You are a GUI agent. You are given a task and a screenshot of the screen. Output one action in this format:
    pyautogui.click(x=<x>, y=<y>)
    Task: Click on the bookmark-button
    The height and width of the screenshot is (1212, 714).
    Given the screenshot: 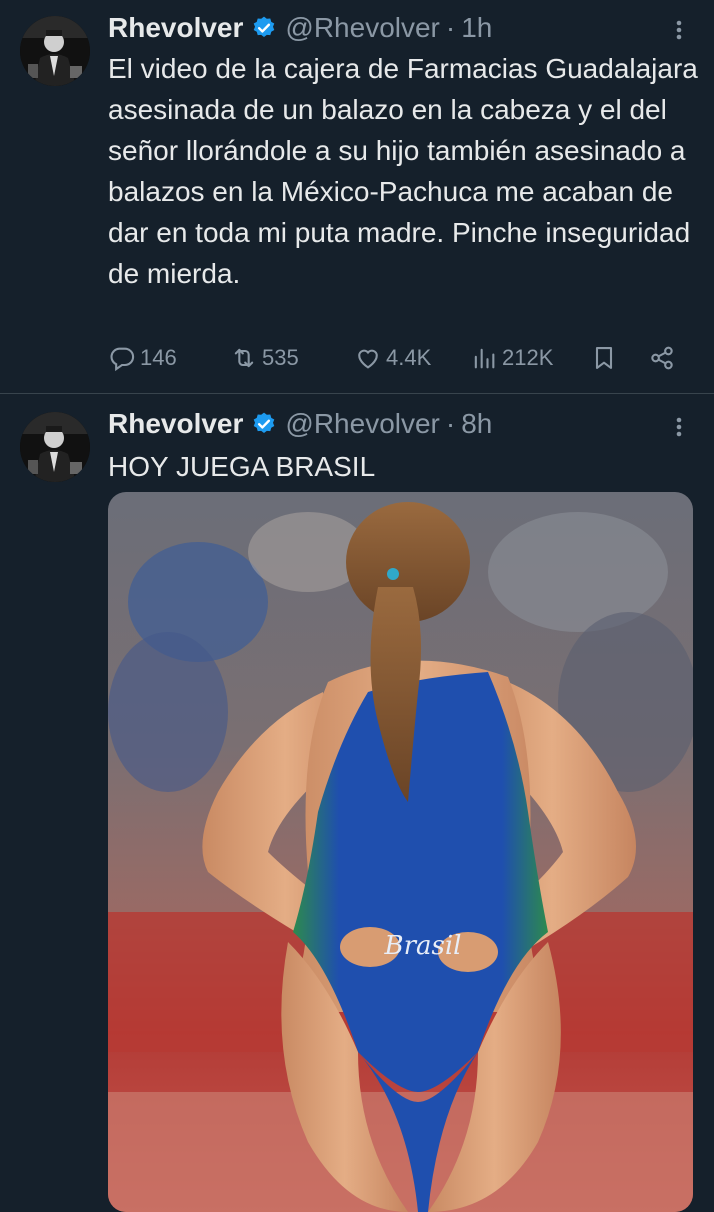 What is the action you would take?
    pyautogui.click(x=604, y=358)
    